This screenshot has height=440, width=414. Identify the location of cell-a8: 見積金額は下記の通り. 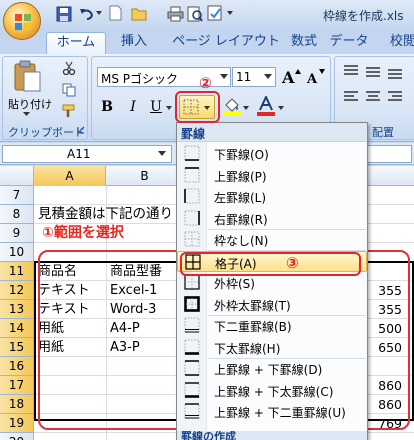
(105, 214).